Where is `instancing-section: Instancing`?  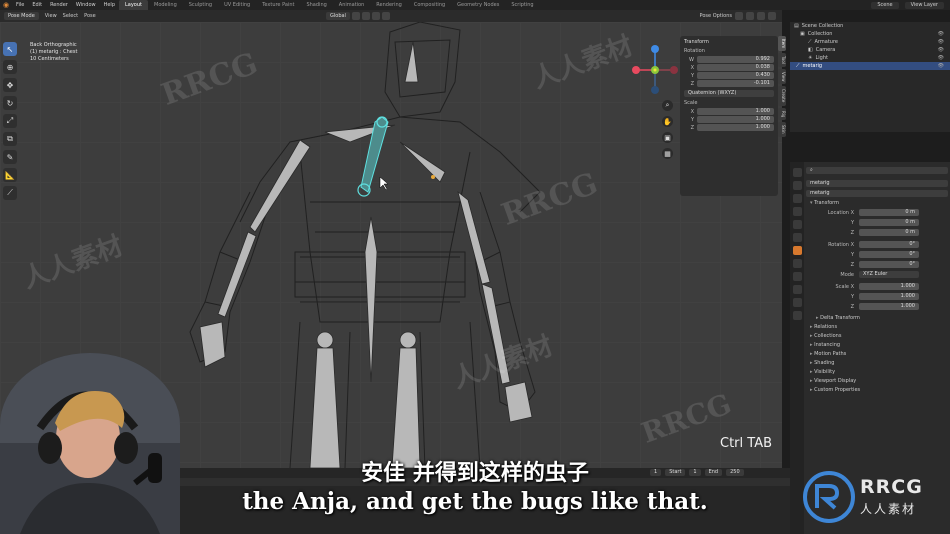
instancing-section: Instancing is located at coordinates (877, 345).